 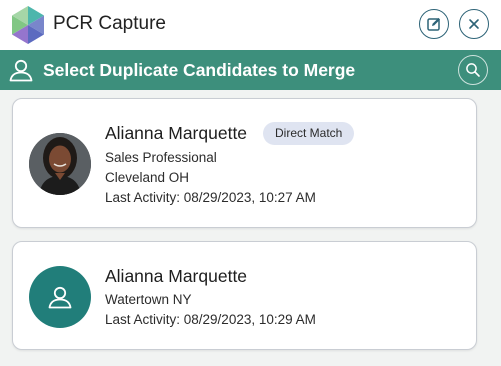 I want to click on close-icon, so click(x=474, y=24).